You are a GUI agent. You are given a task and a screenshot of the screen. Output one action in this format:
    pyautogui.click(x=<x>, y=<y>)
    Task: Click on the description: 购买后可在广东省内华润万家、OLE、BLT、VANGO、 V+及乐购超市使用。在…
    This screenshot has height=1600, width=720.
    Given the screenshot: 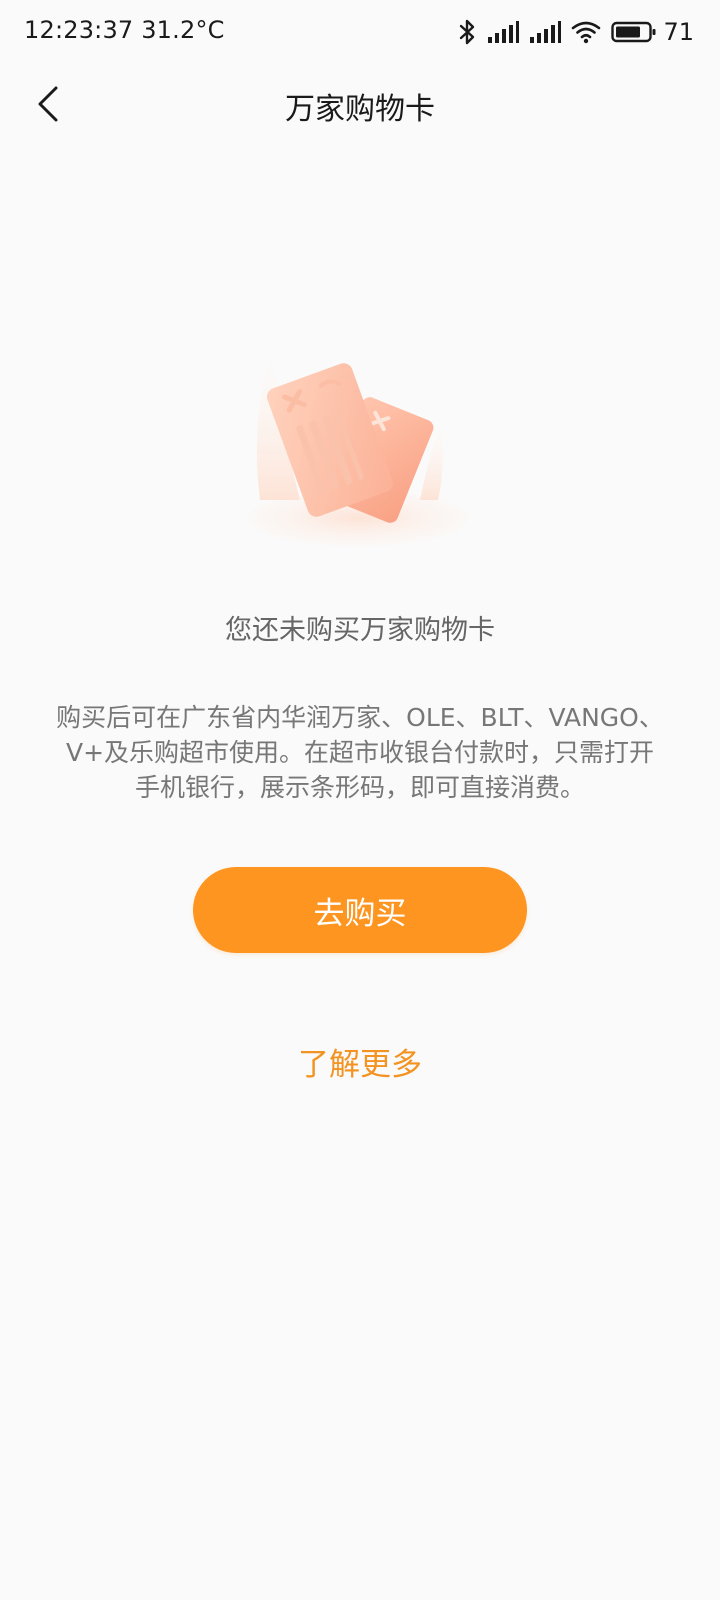 What is the action you would take?
    pyautogui.click(x=360, y=752)
    